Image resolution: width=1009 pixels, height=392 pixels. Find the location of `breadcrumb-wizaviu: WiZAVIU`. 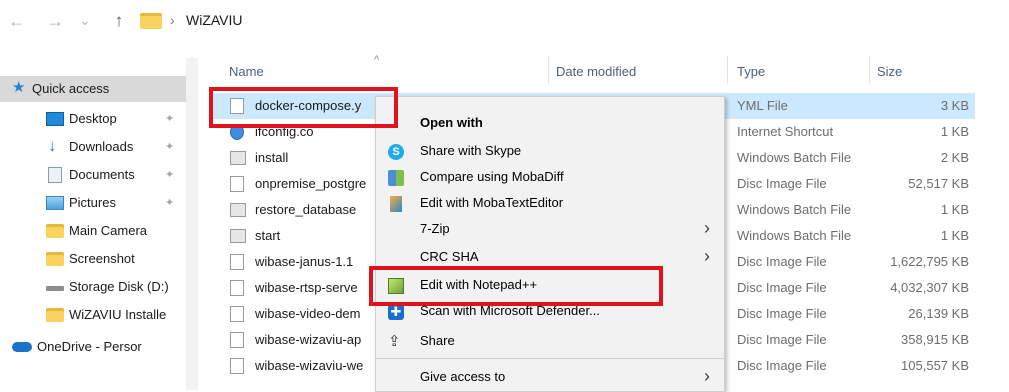

breadcrumb-wizaviu: WiZAVIU is located at coordinates (214, 20).